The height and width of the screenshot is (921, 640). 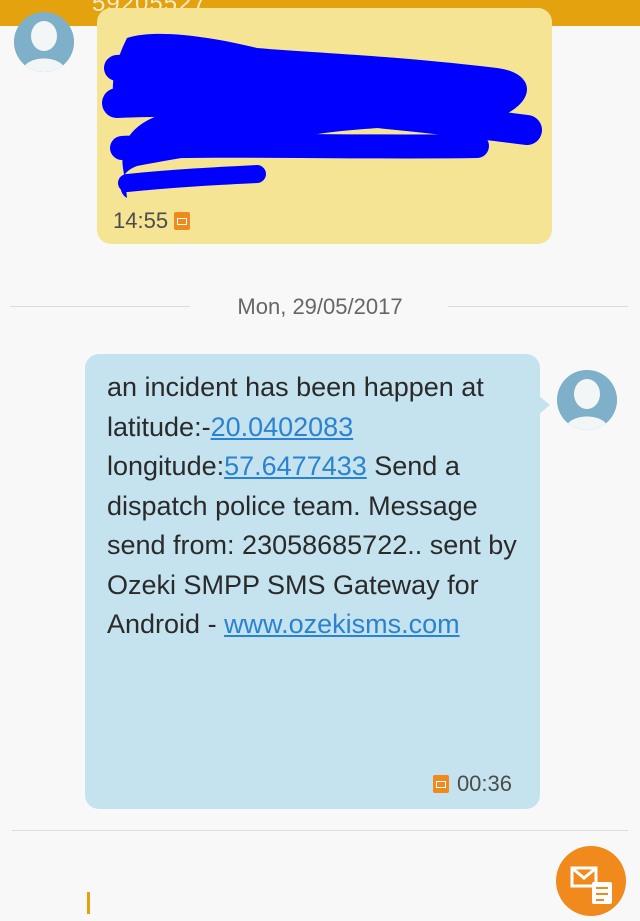 I want to click on date-separator: Mon, 29/05/2017, so click(x=320, y=306).